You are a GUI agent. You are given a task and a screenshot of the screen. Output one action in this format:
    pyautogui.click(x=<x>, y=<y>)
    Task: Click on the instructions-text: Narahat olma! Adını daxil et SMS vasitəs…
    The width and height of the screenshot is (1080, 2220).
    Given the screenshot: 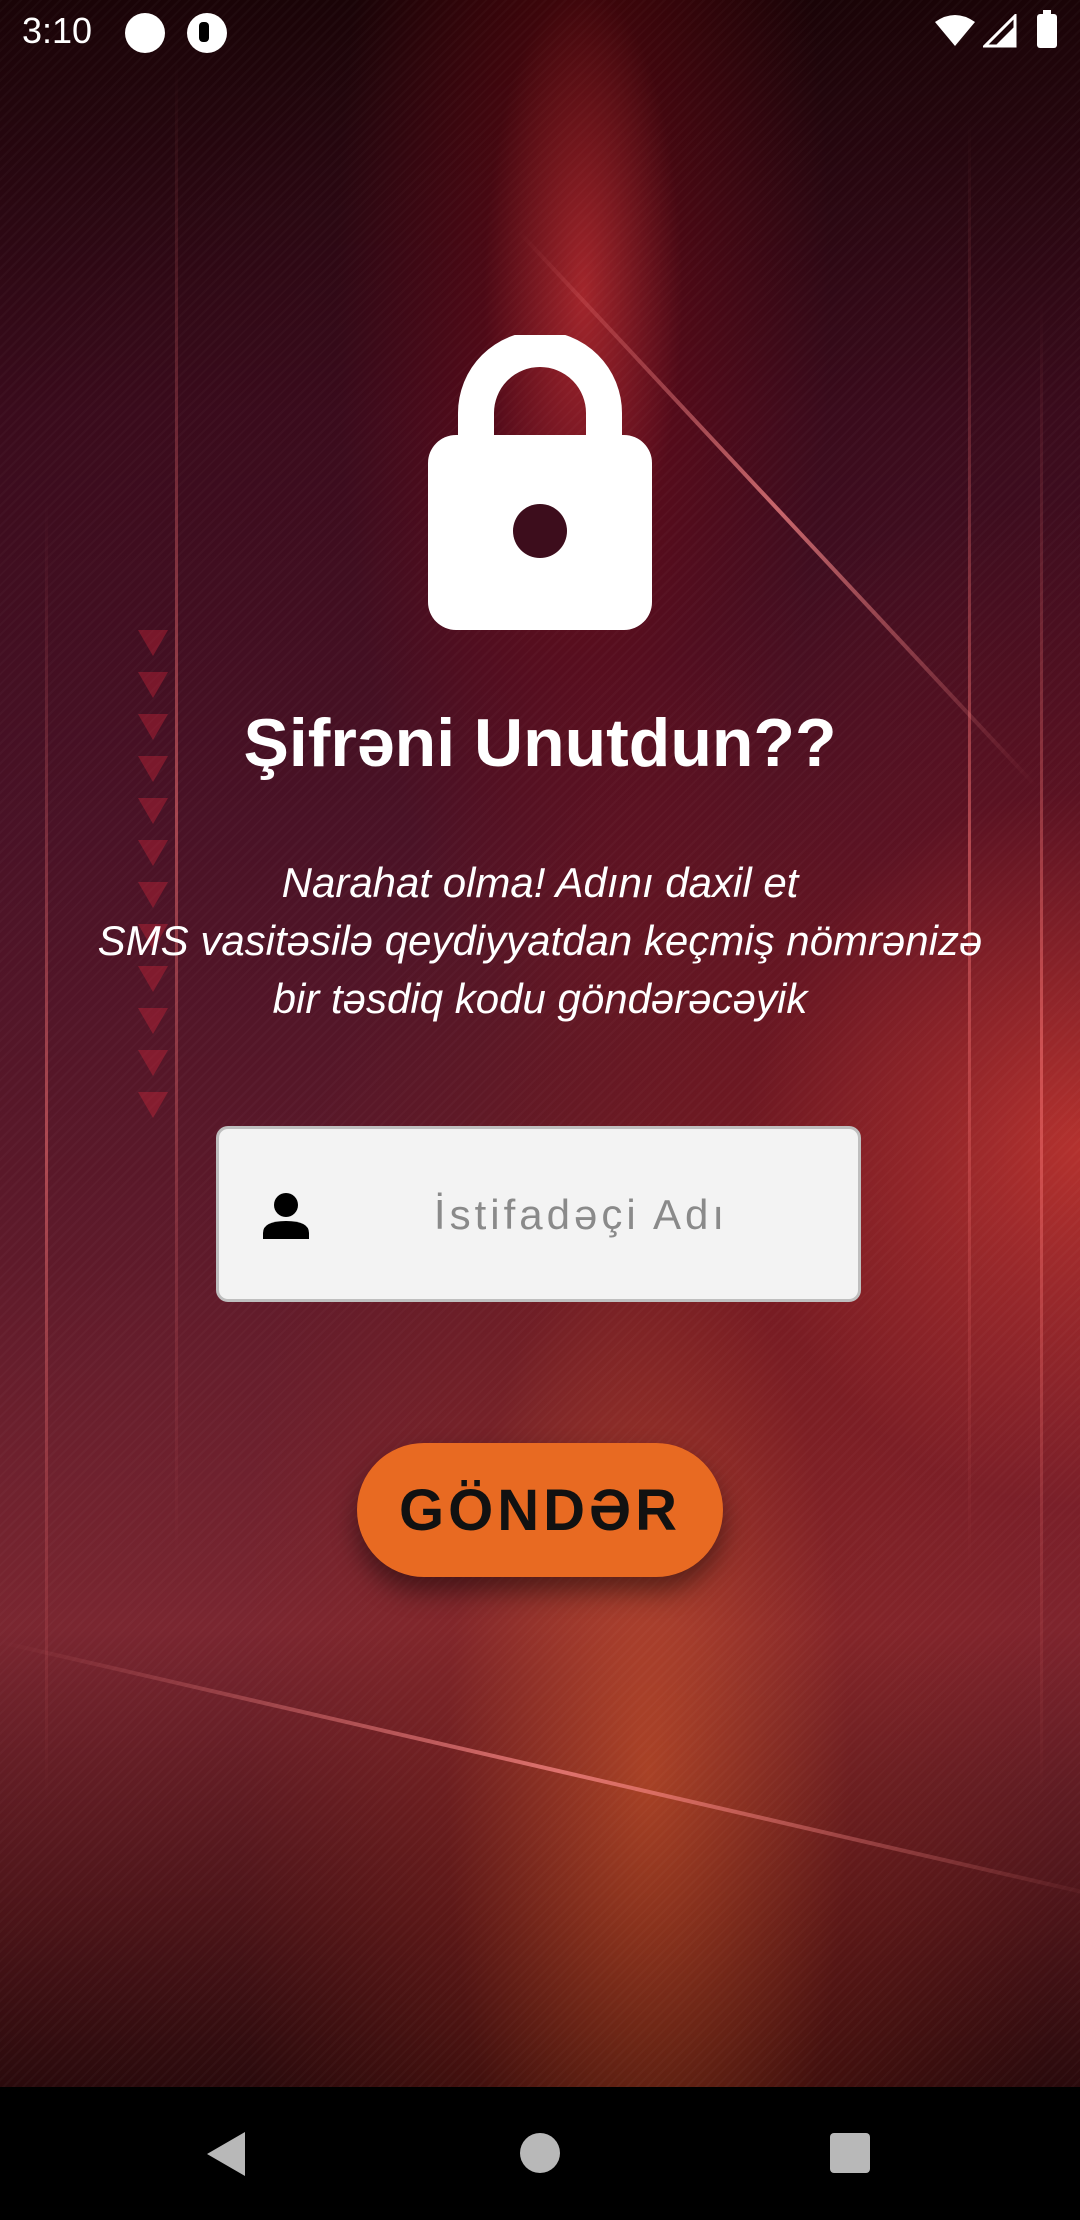 What is the action you would take?
    pyautogui.click(x=540, y=941)
    